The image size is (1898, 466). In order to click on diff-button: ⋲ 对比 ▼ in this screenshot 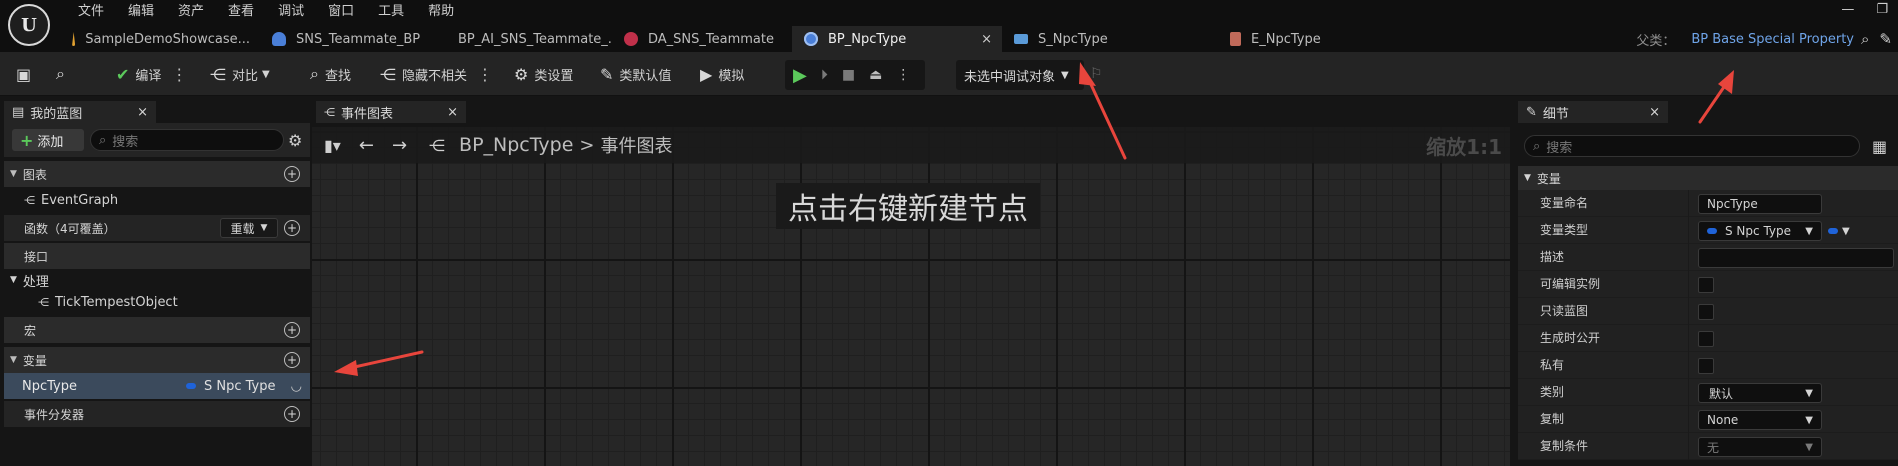, I will do `click(240, 74)`.